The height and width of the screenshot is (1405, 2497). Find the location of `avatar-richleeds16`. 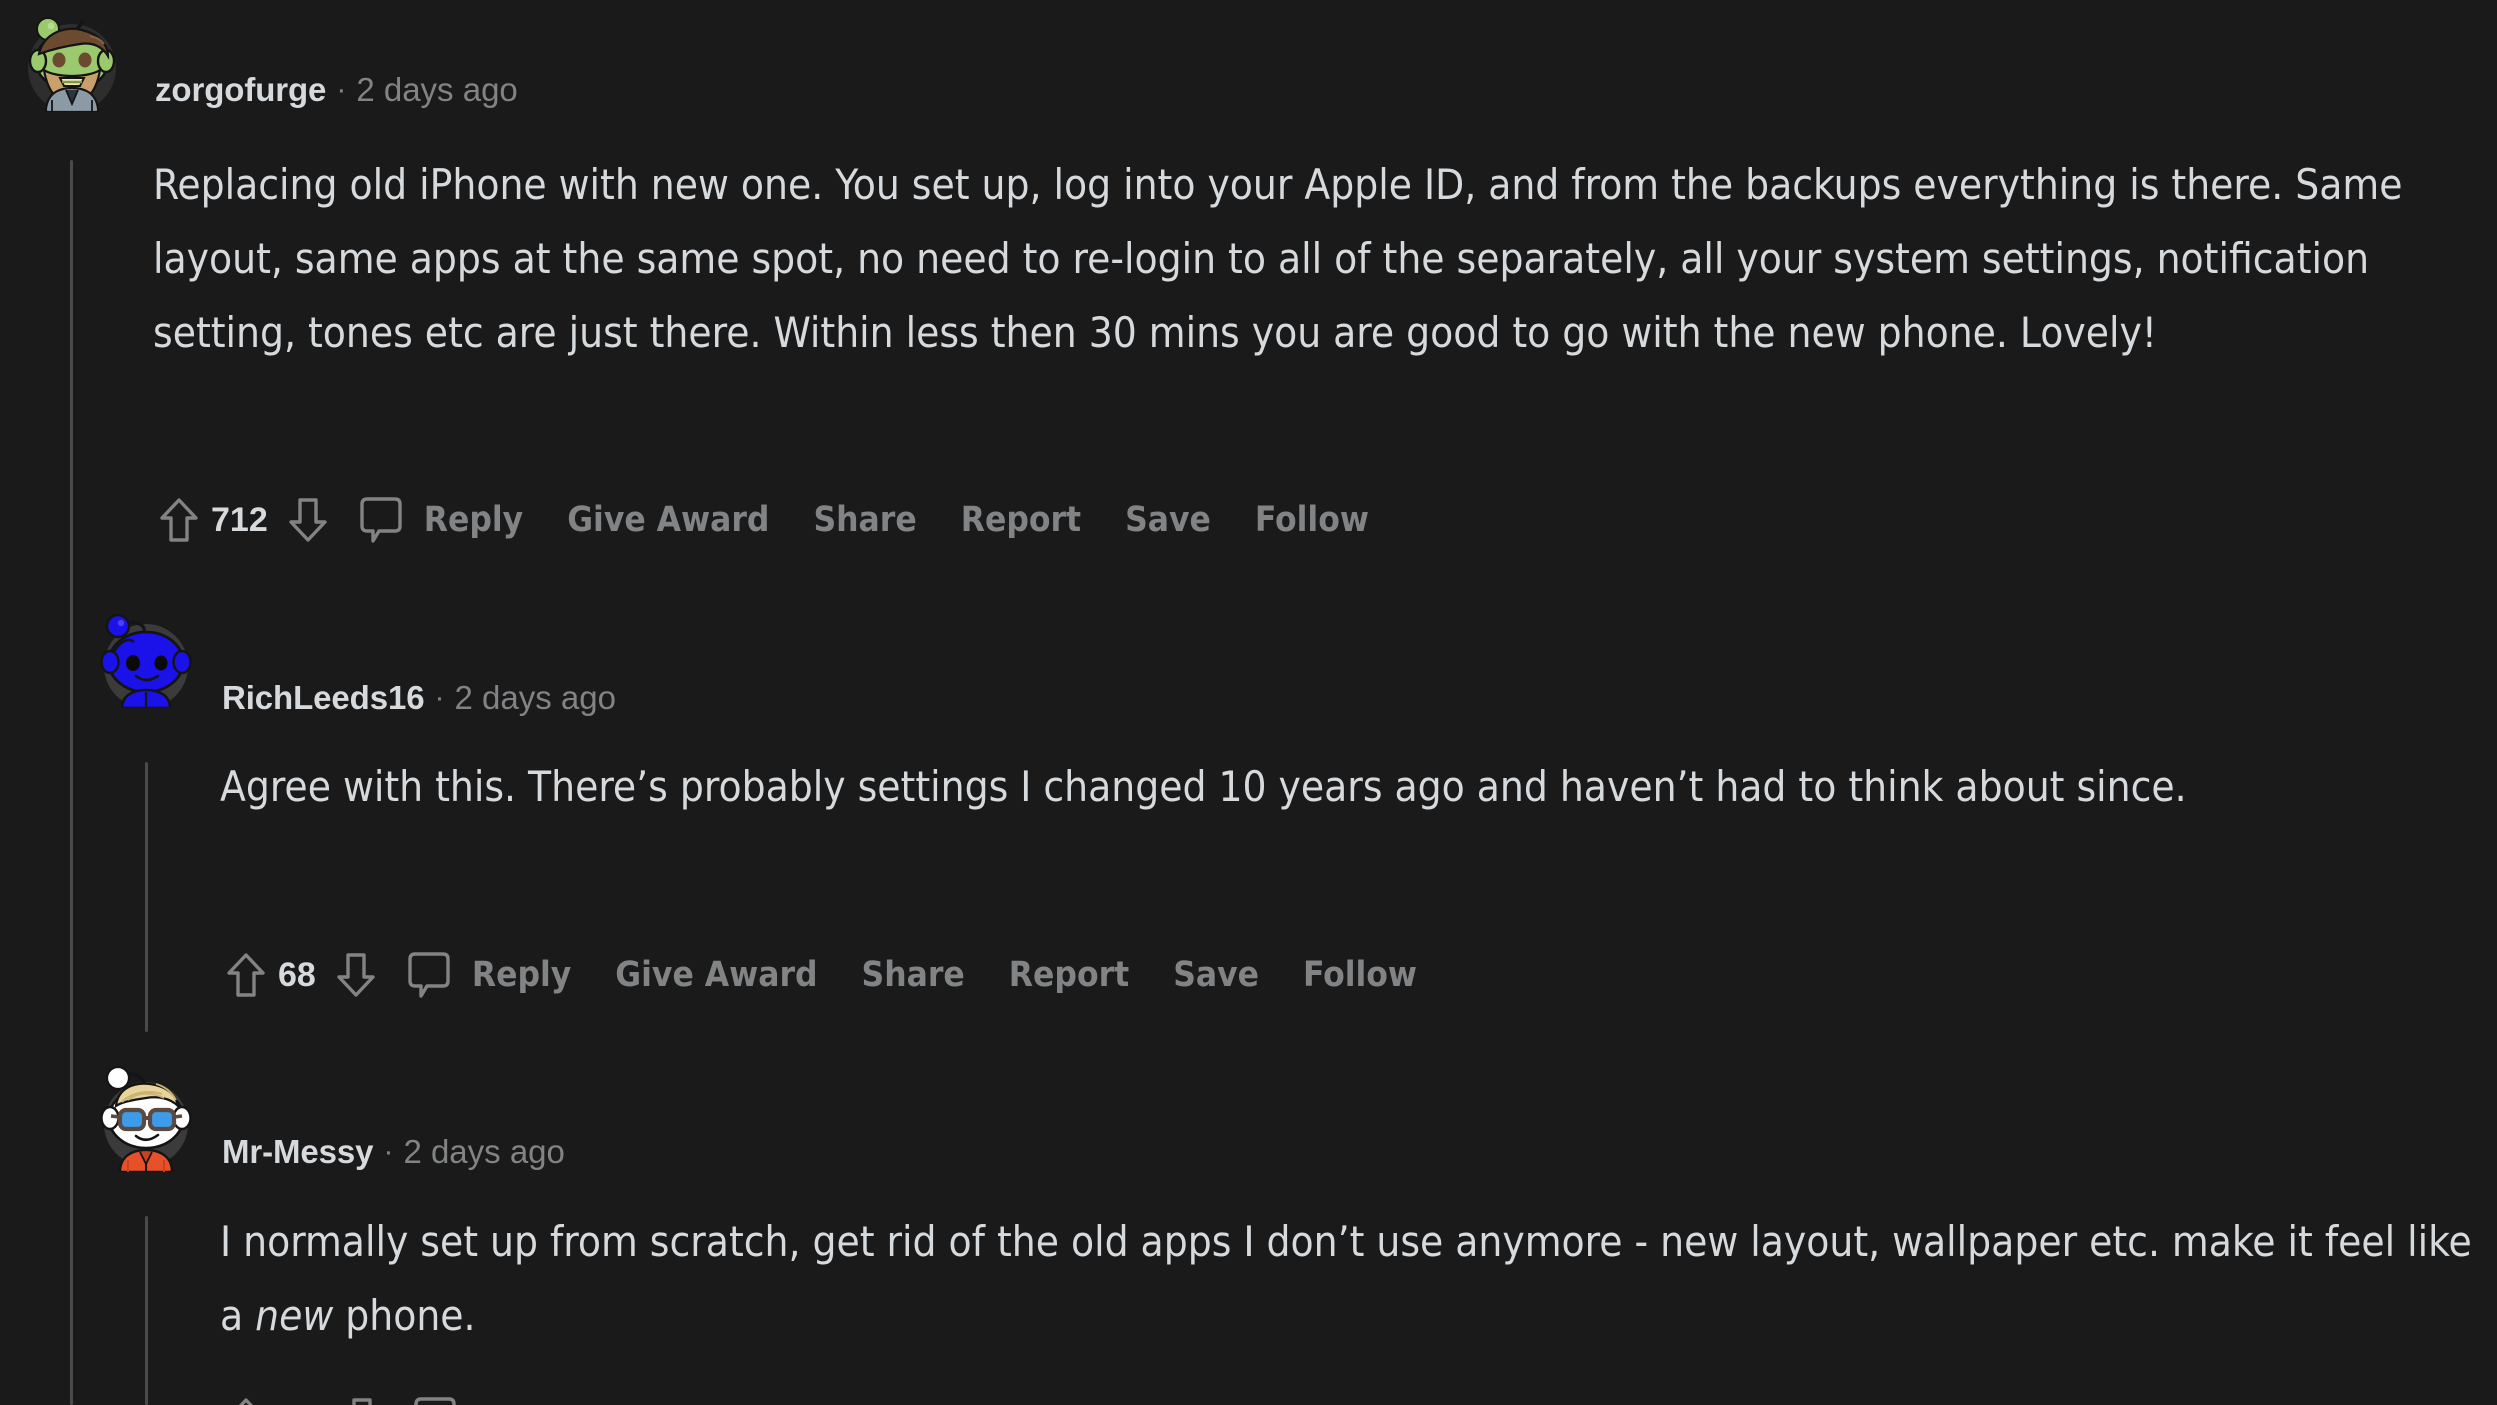

avatar-richleeds16 is located at coordinates (146, 659).